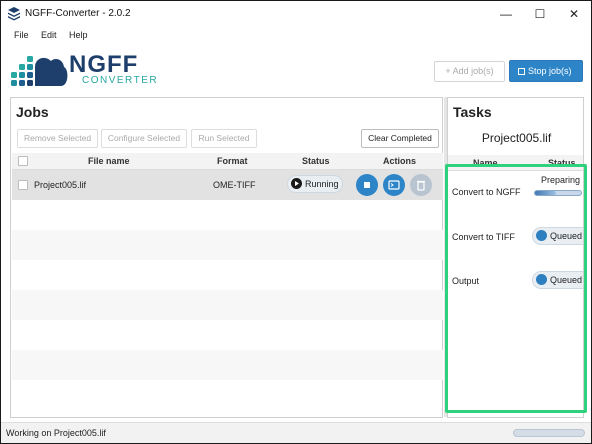 The width and height of the screenshot is (592, 444). I want to click on close-button: ✕, so click(574, 14).